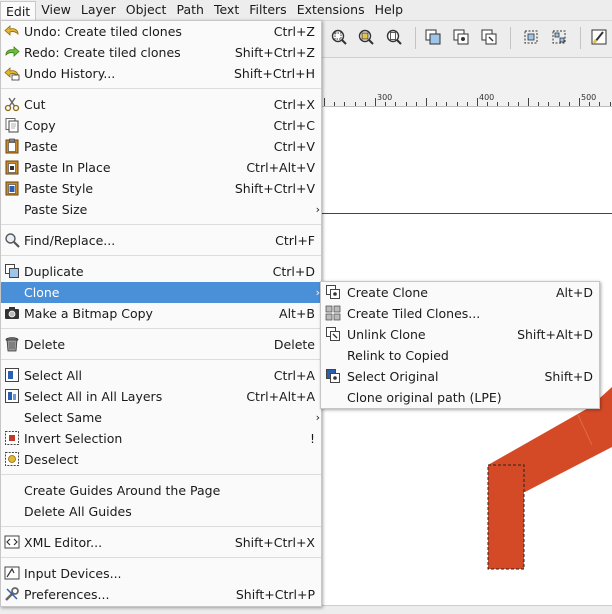  I want to click on menu-item-label: Delete, so click(45, 344).